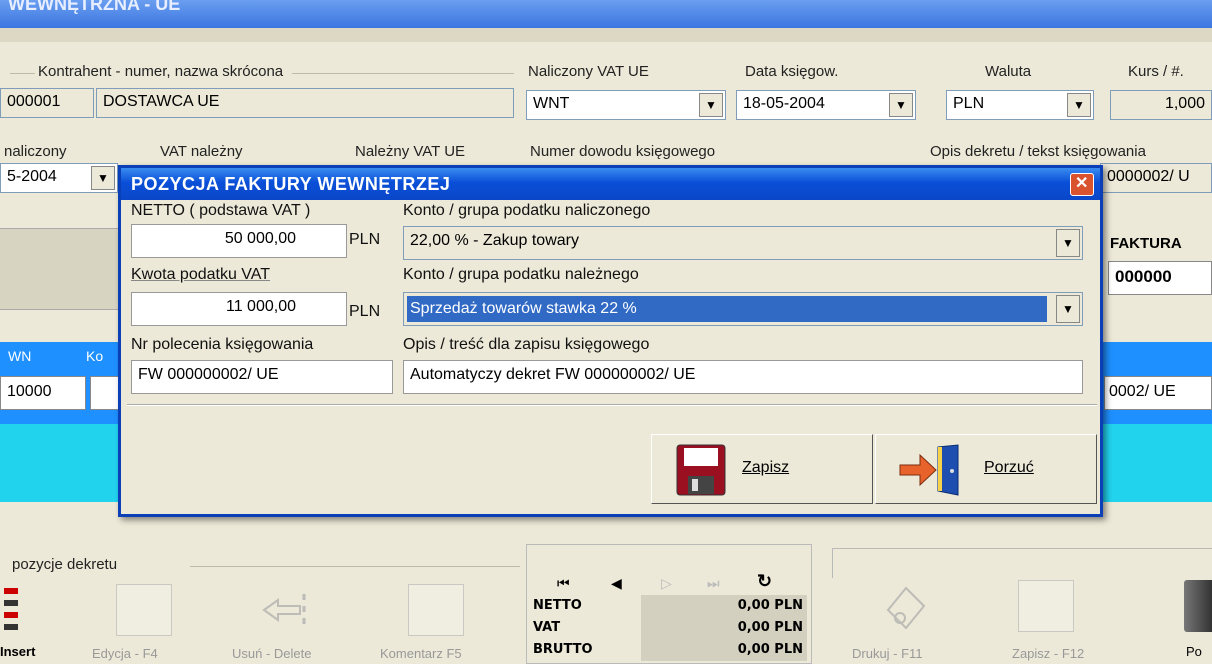  I want to click on invoice-panel: FAKTURA 000000, so click(1158, 275).